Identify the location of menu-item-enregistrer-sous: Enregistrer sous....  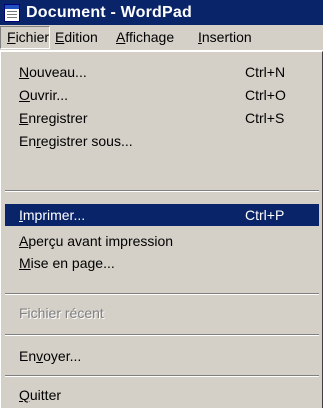
(162, 141).